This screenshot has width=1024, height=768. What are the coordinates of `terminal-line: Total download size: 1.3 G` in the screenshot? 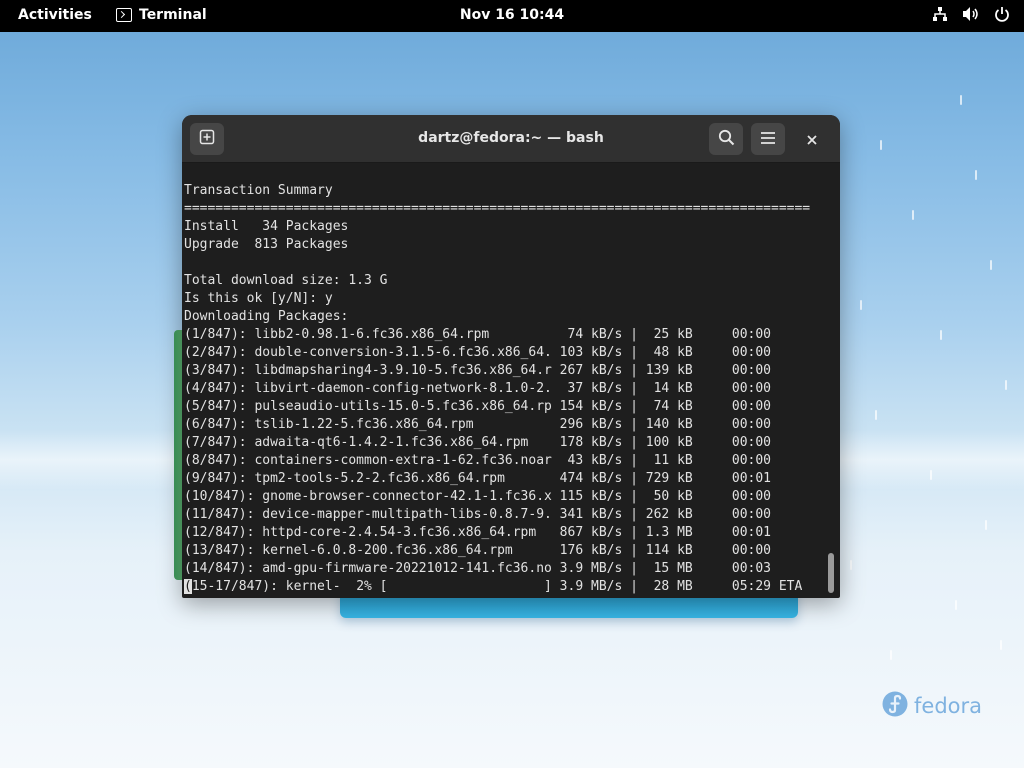 It's located at (286, 280).